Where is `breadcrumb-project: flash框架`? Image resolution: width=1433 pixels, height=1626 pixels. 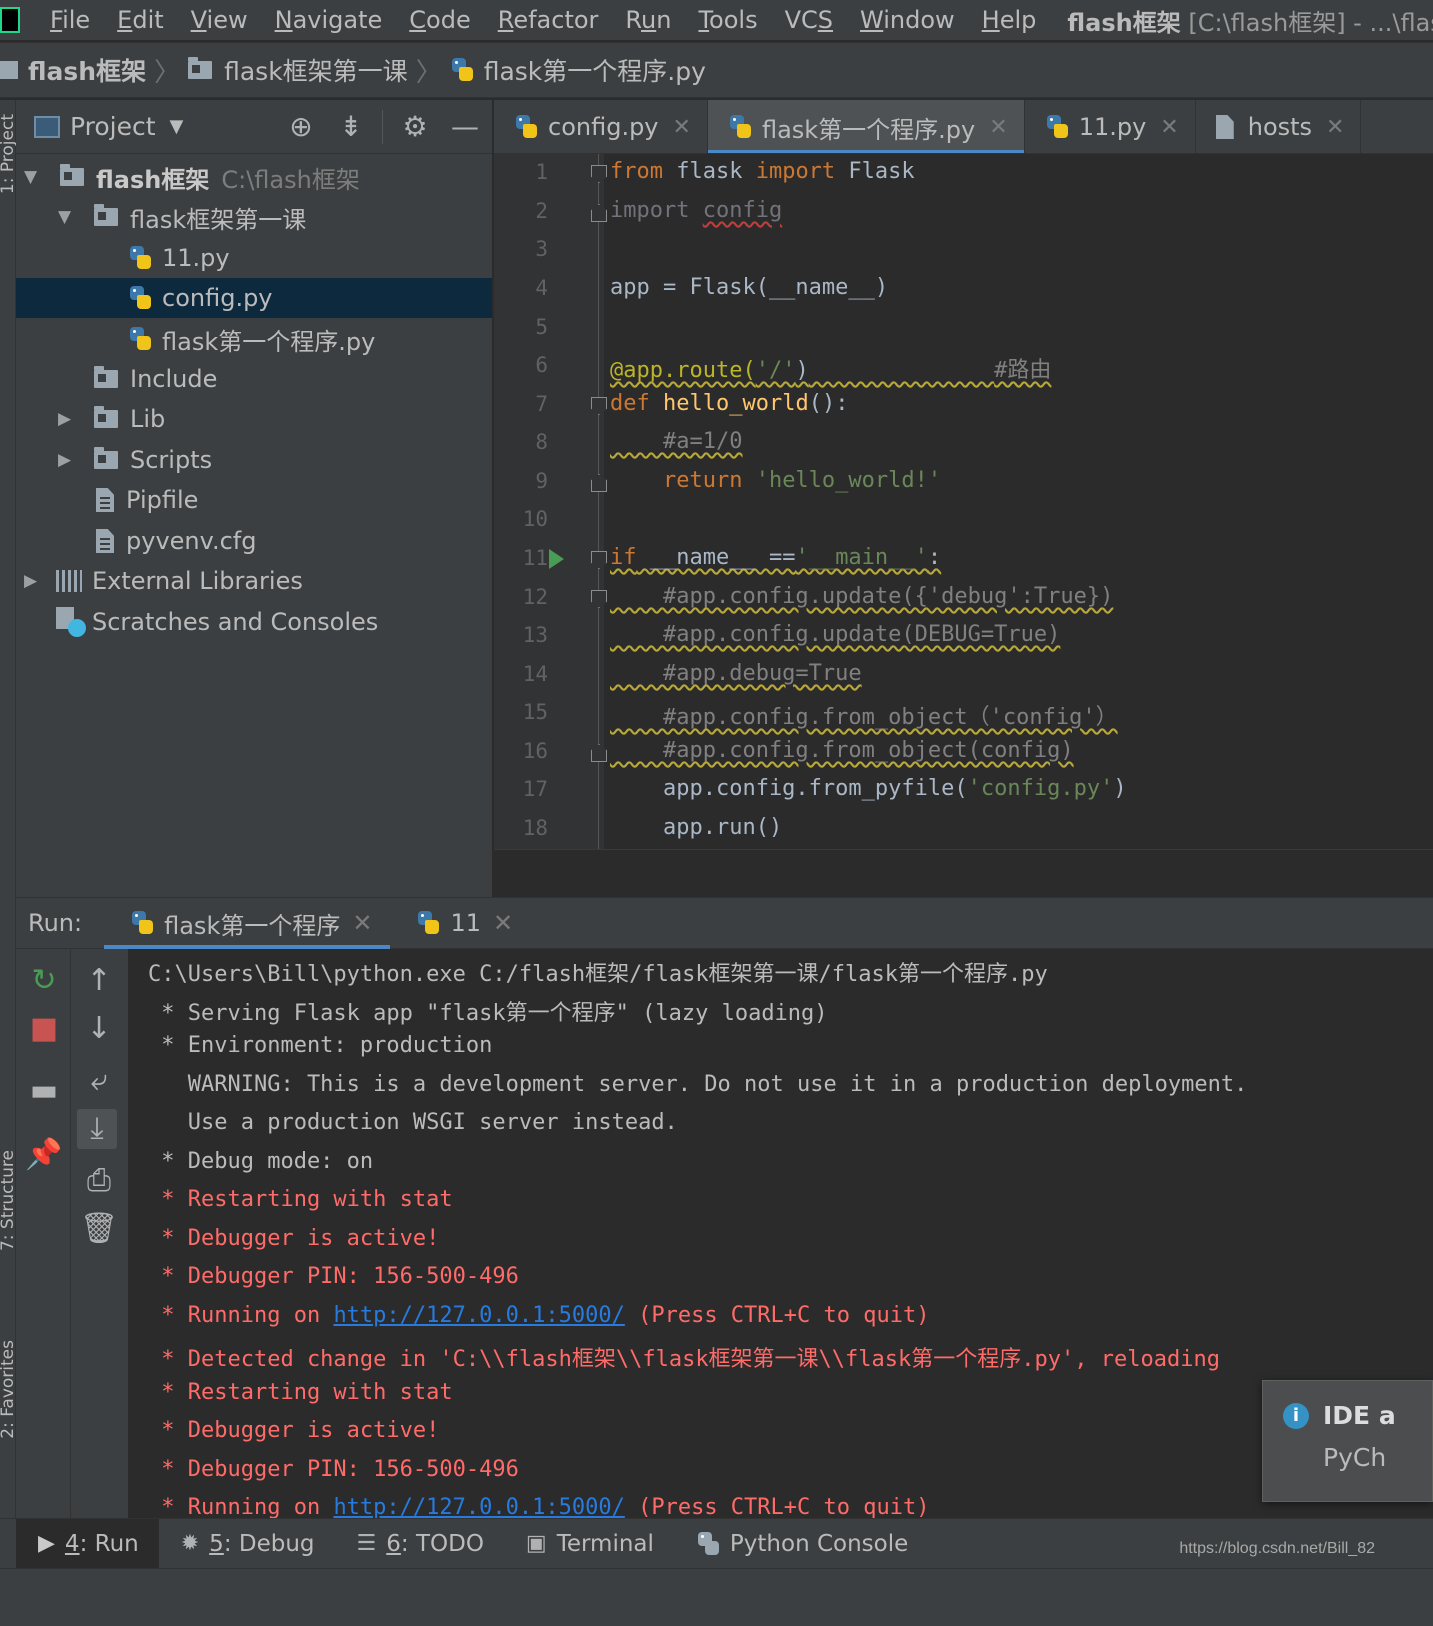
breadcrumb-project: flash框架 is located at coordinates (87, 70).